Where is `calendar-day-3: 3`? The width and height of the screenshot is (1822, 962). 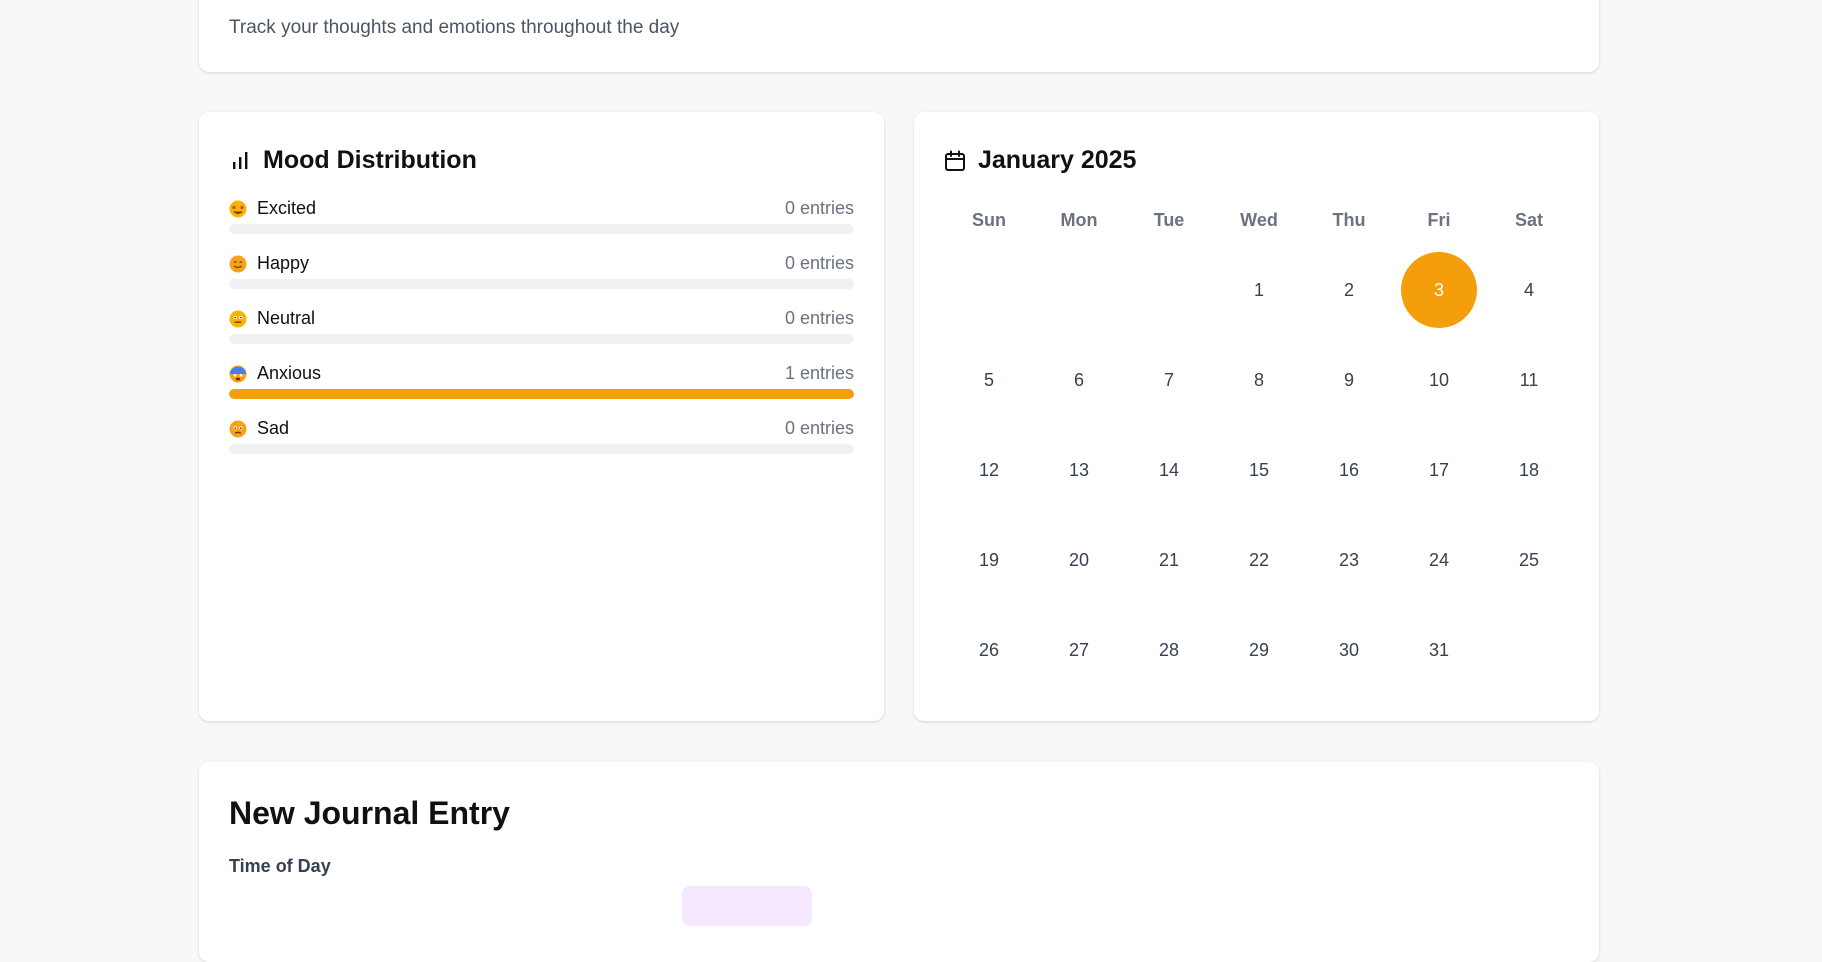
calendar-day-3: 3 is located at coordinates (1439, 290).